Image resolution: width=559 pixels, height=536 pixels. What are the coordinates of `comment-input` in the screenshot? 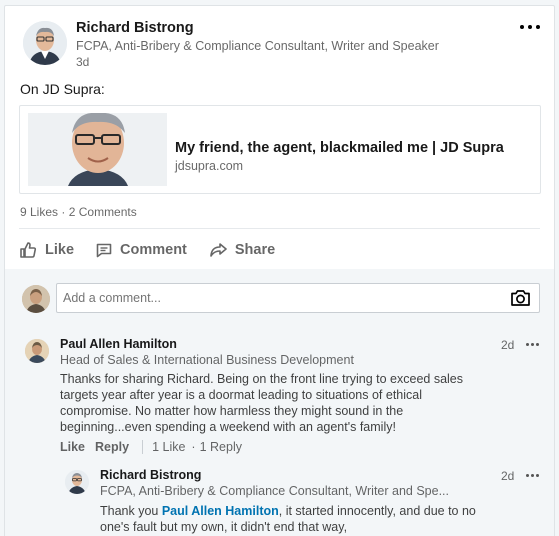 It's located at (273, 298).